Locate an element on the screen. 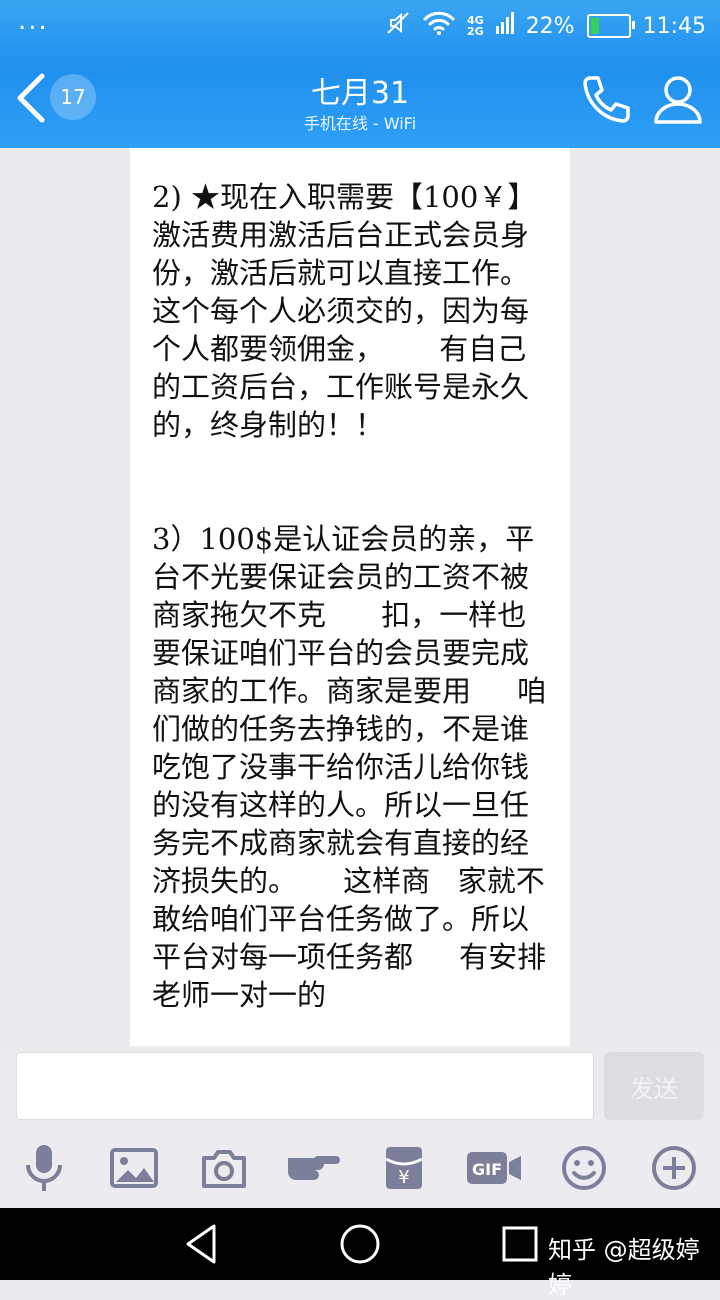  network-2g: 2G is located at coordinates (475, 31).